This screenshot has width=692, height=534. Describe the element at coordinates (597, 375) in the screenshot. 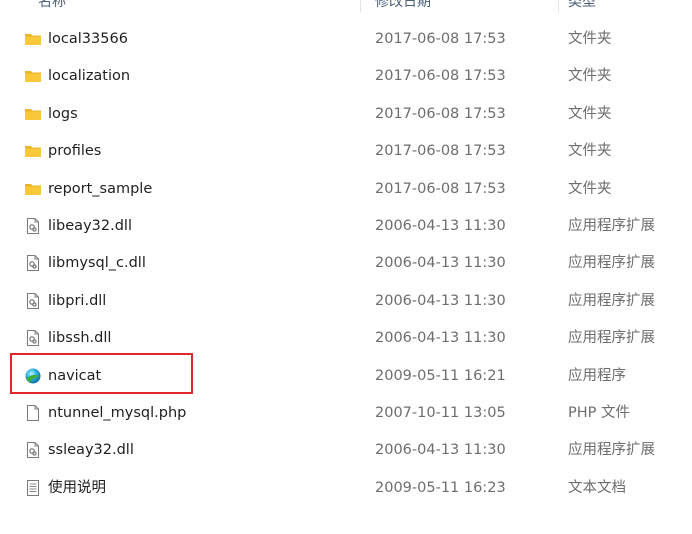

I see `file-type: 应用程序` at that location.